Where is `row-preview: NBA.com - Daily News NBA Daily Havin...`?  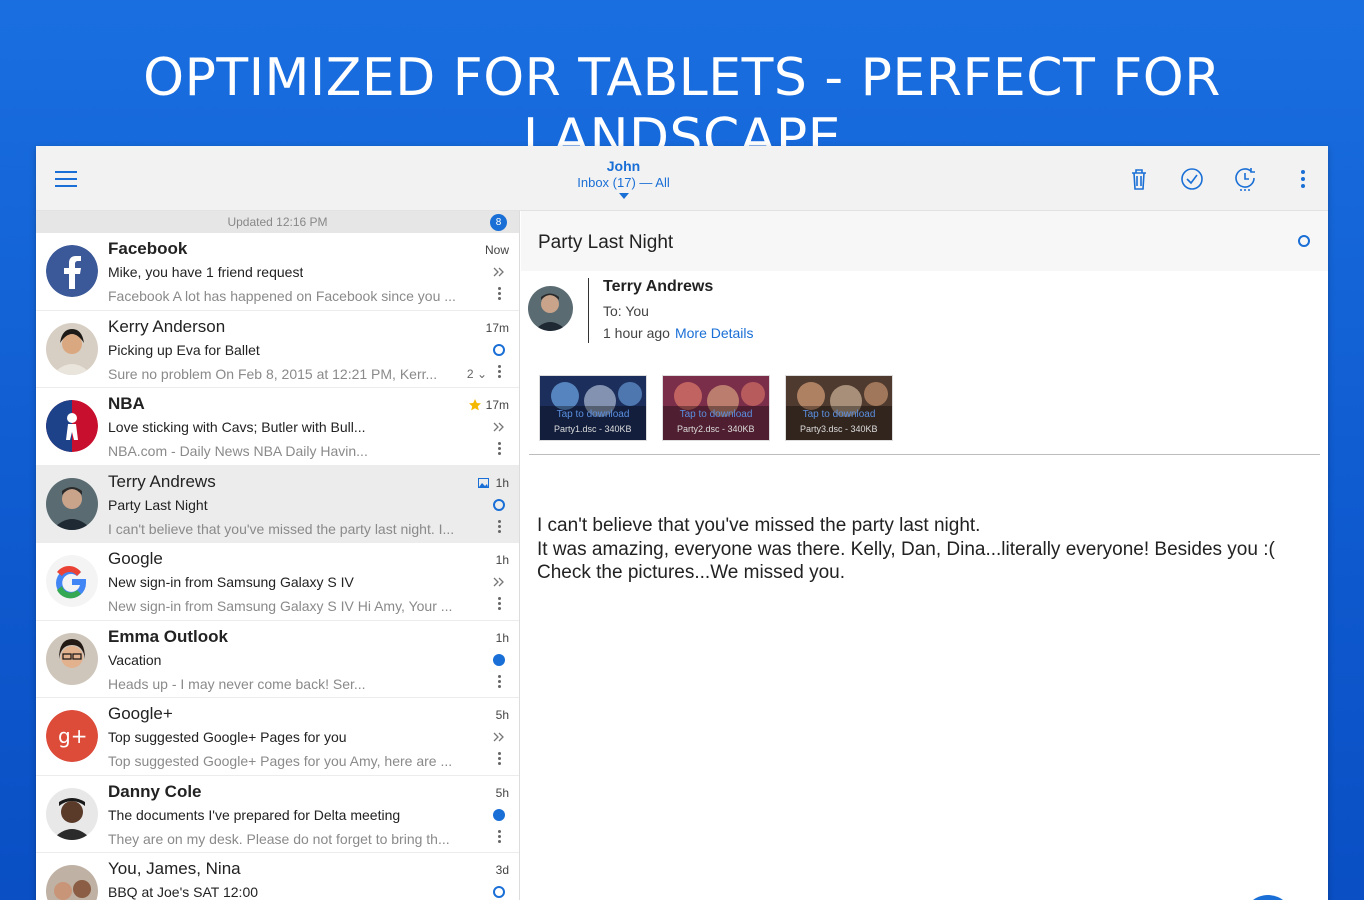 row-preview: NBA.com - Daily News NBA Daily Havin... is located at coordinates (238, 451).